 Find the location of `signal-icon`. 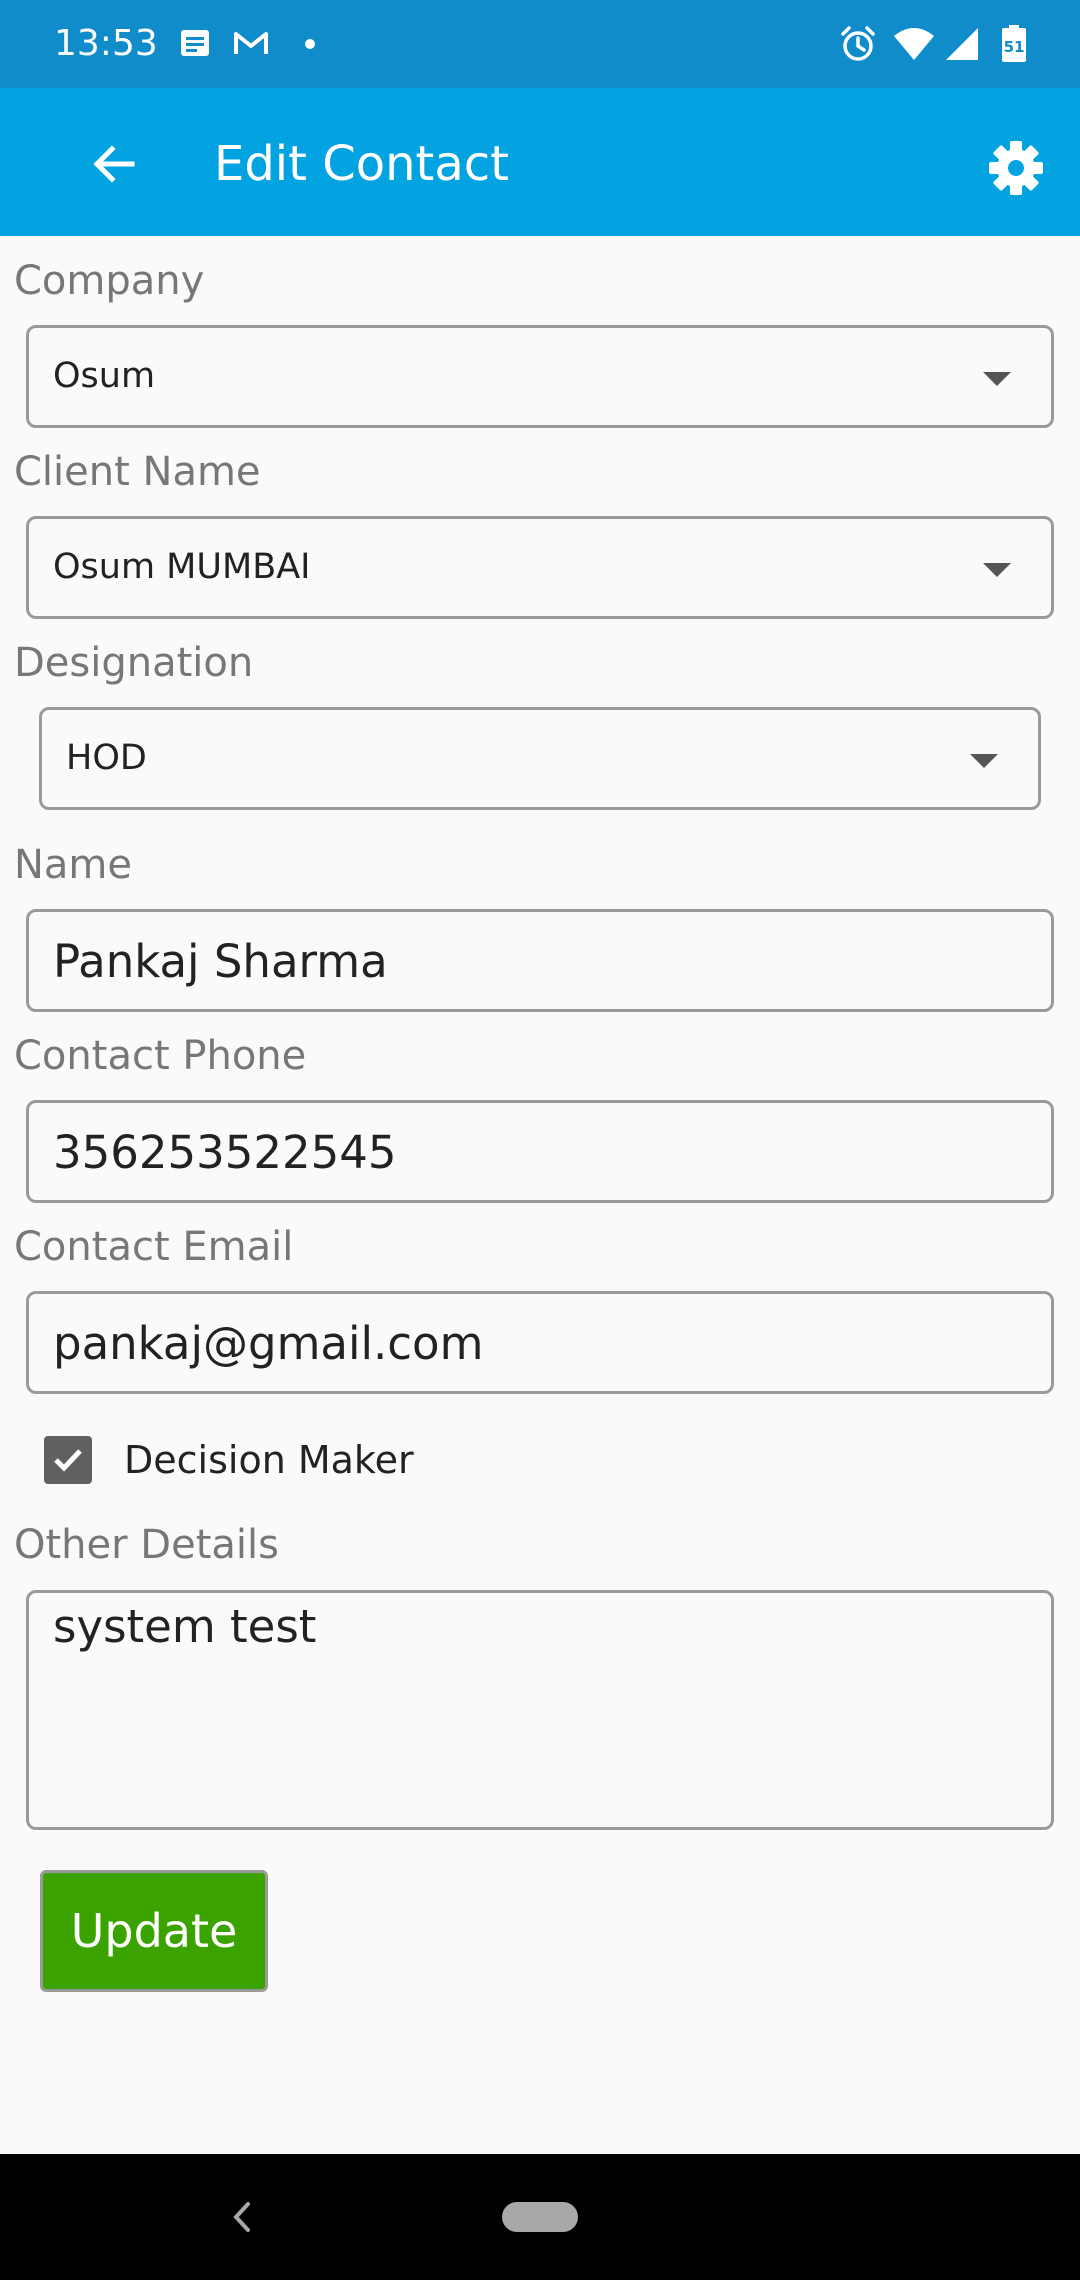

signal-icon is located at coordinates (962, 44).